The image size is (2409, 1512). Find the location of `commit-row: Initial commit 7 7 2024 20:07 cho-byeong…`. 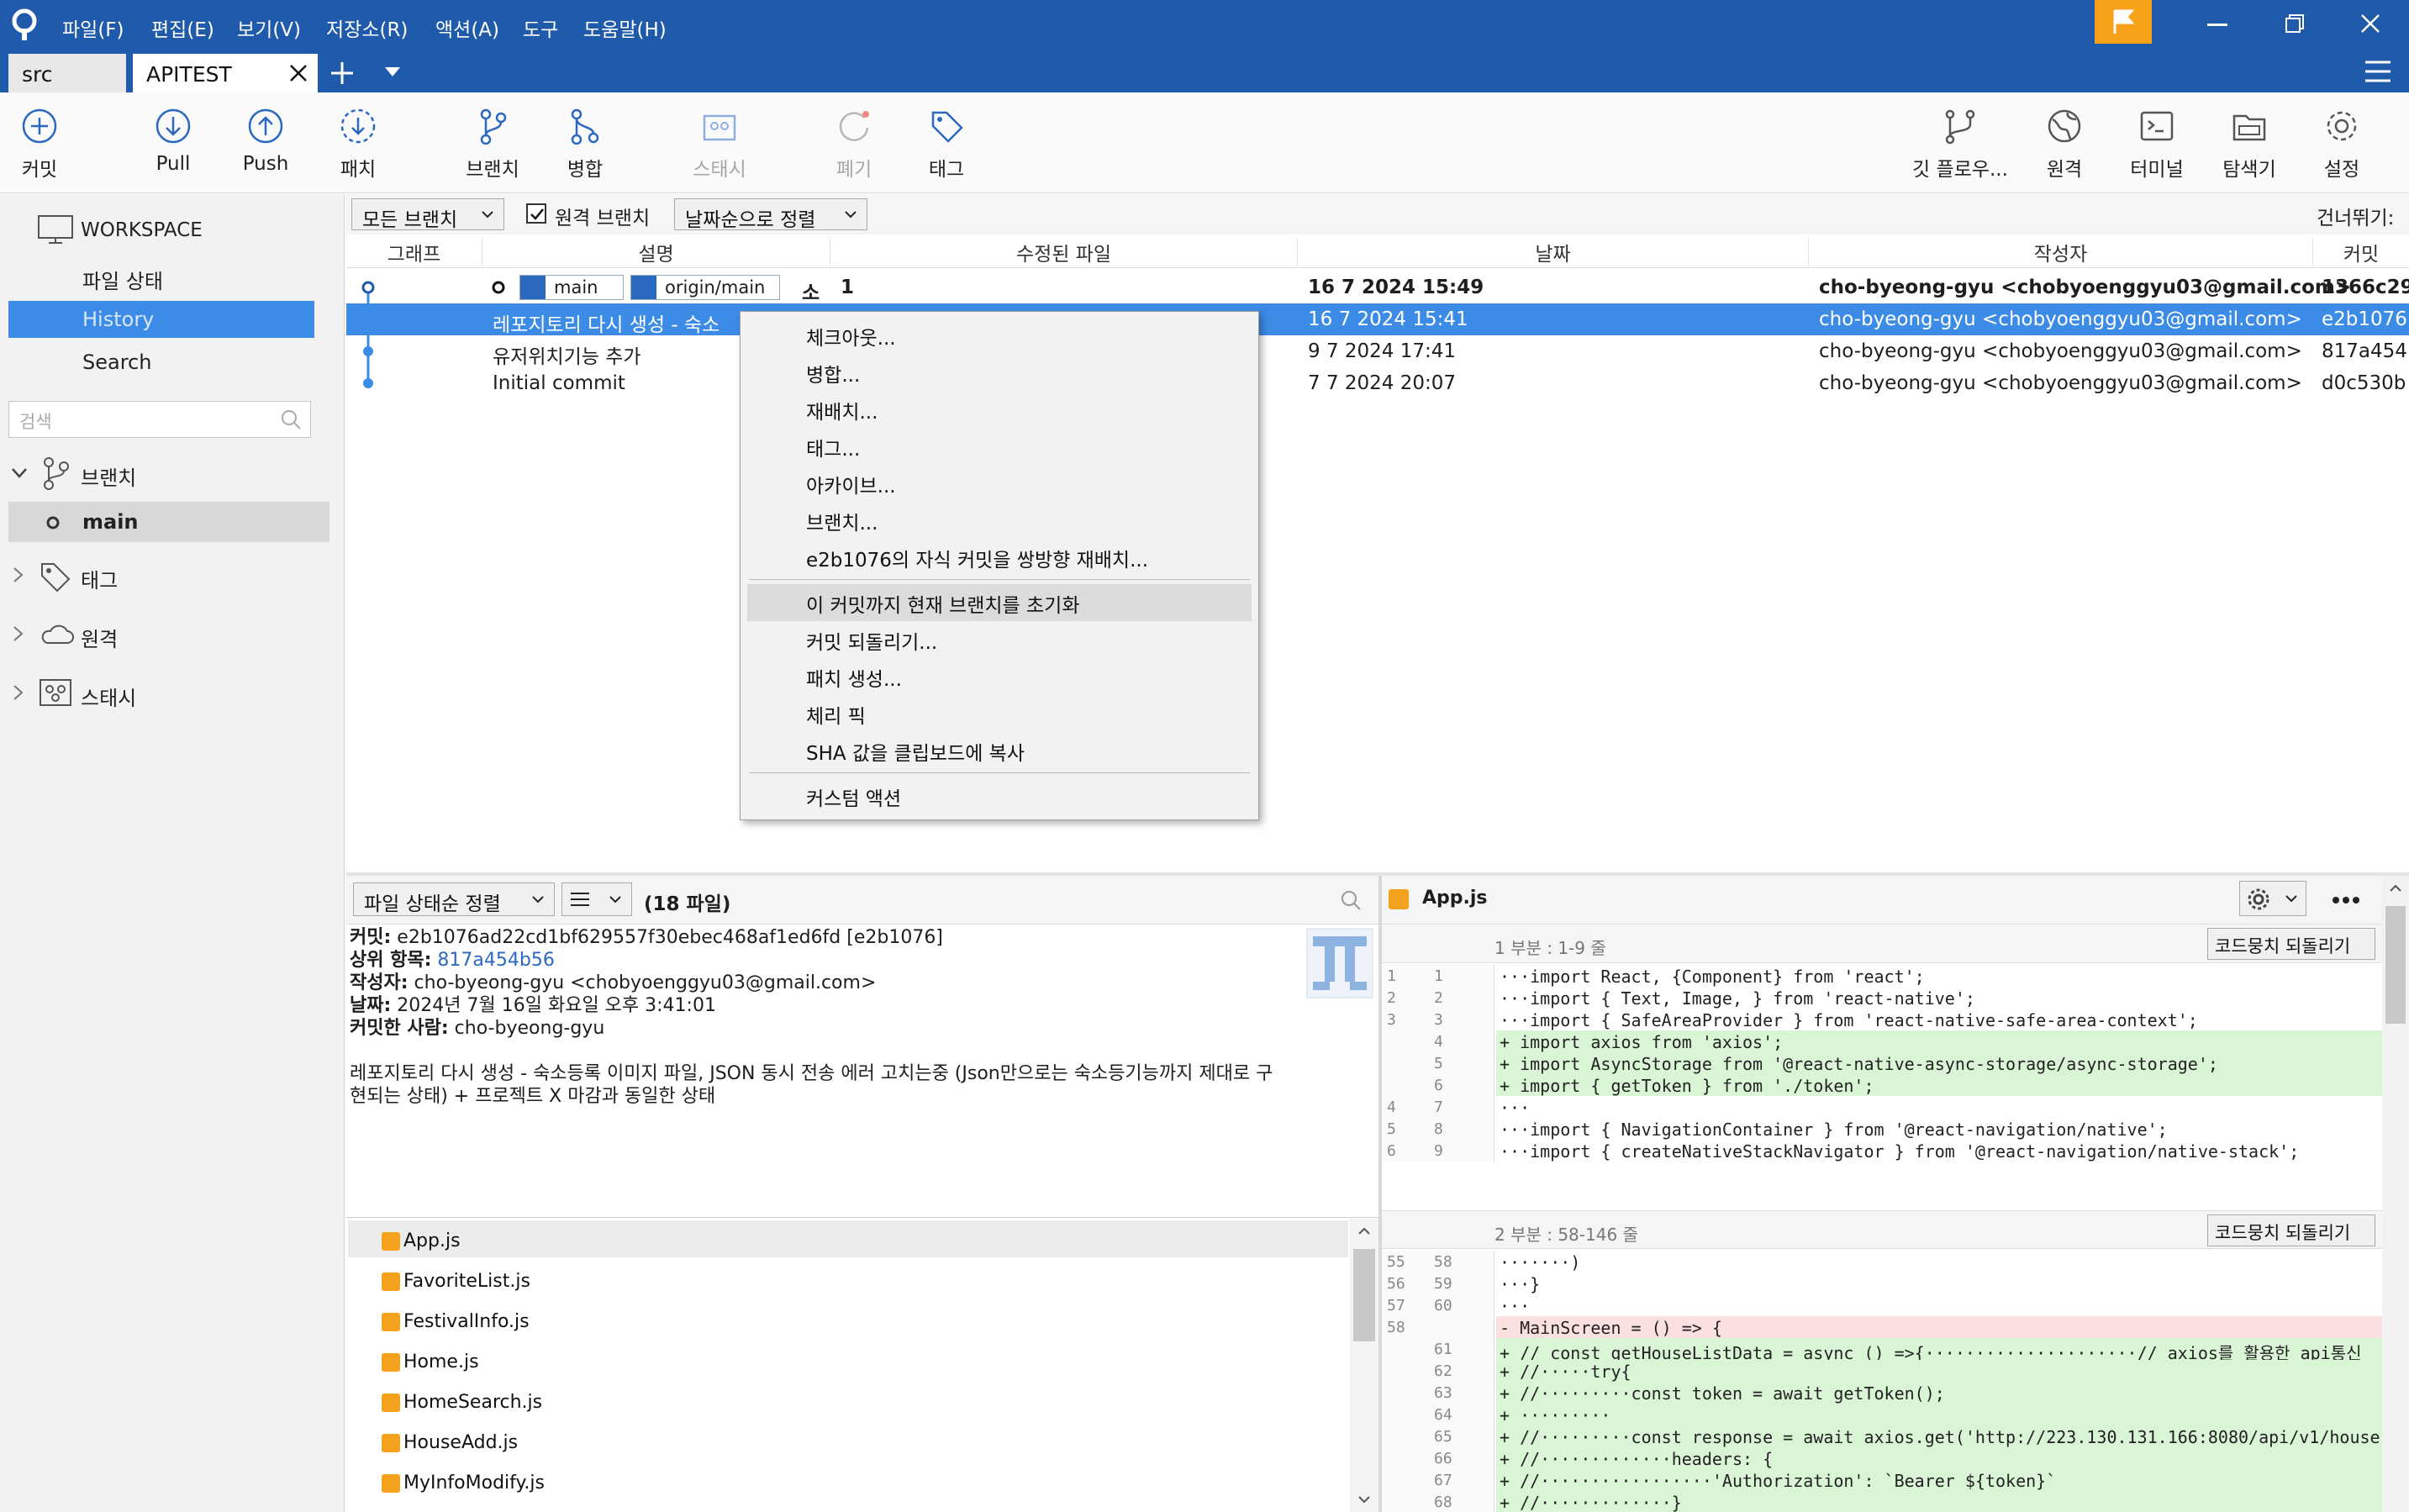

commit-row: Initial commit 7 7 2024 20:07 cho-byeong… is located at coordinates (1377, 383).